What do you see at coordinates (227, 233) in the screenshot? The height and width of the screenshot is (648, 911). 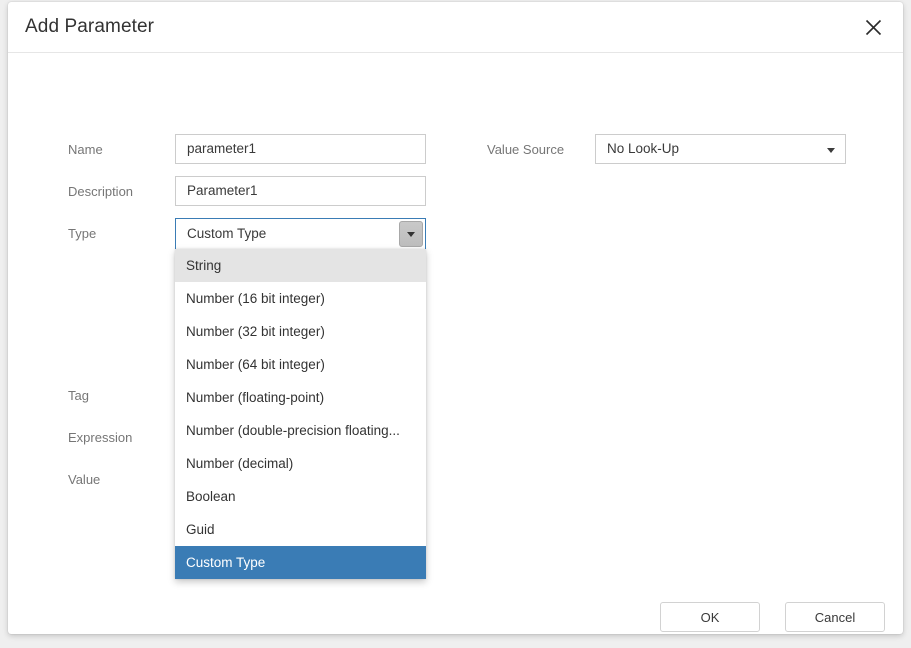 I see `type-select-value: Custom Type` at bounding box center [227, 233].